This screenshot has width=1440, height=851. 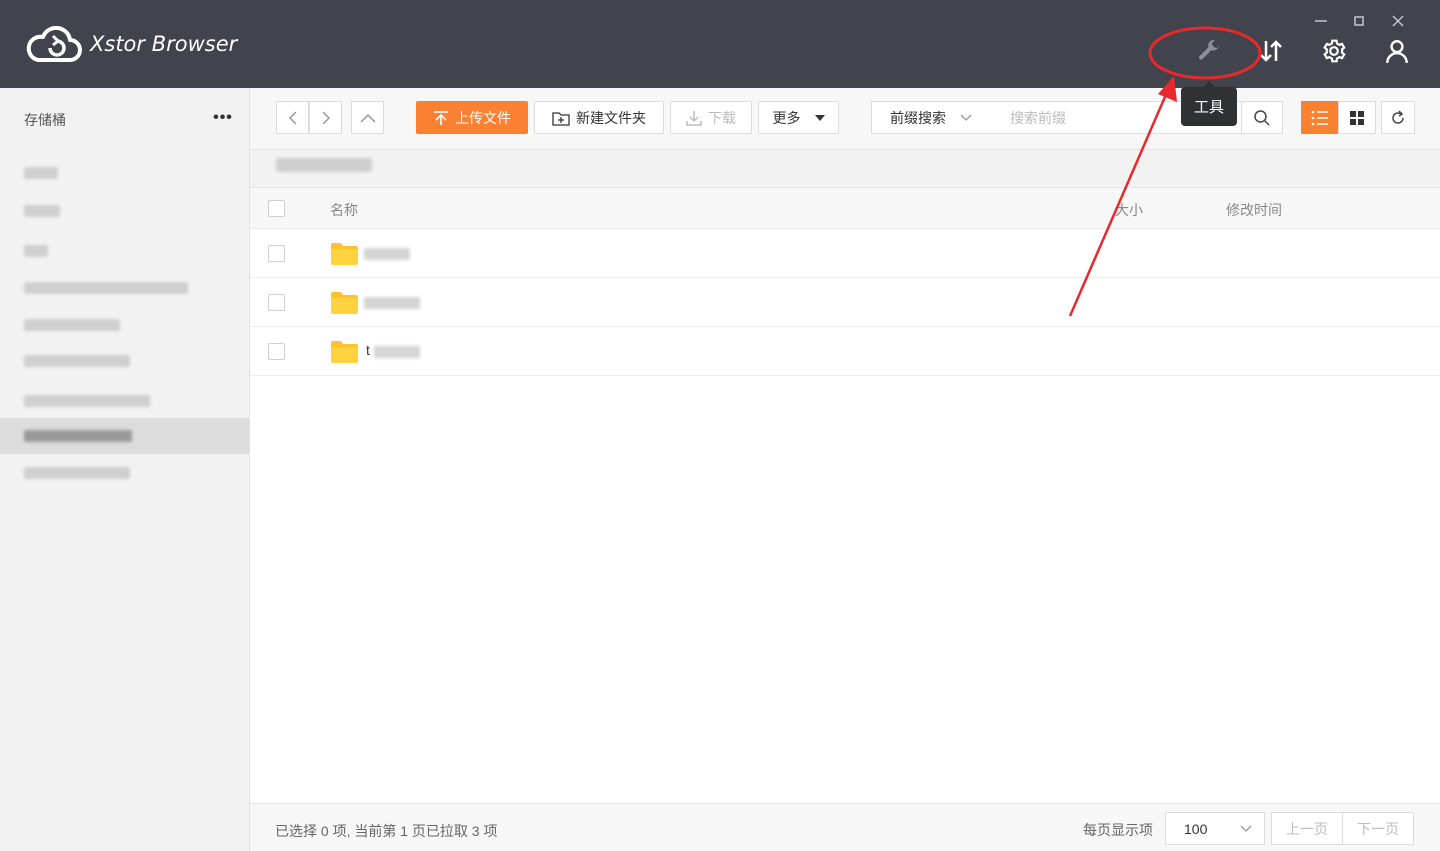 I want to click on caret-down-icon, so click(x=819, y=117).